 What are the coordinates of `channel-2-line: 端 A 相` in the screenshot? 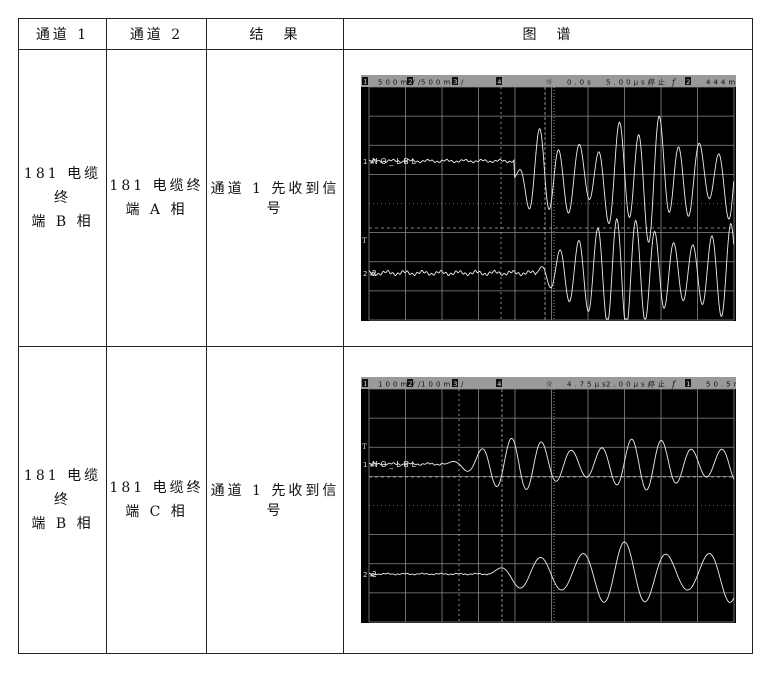 It's located at (156, 210).